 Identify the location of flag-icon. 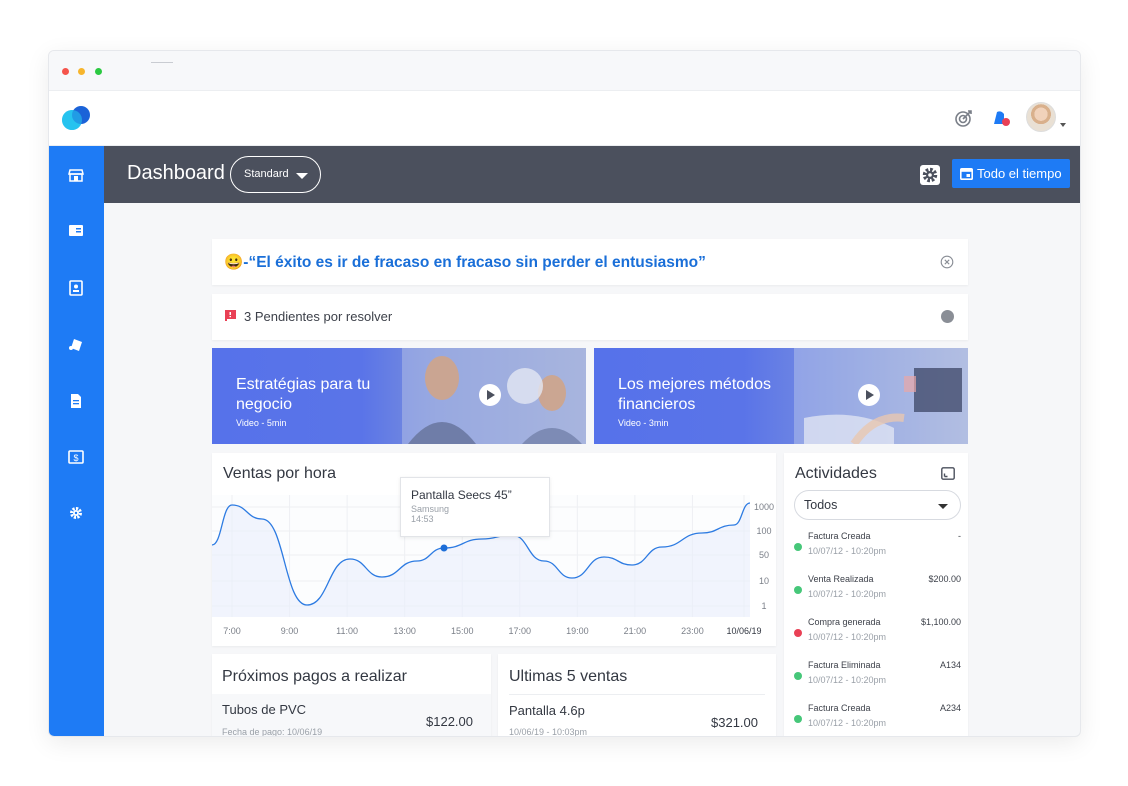
(230, 315).